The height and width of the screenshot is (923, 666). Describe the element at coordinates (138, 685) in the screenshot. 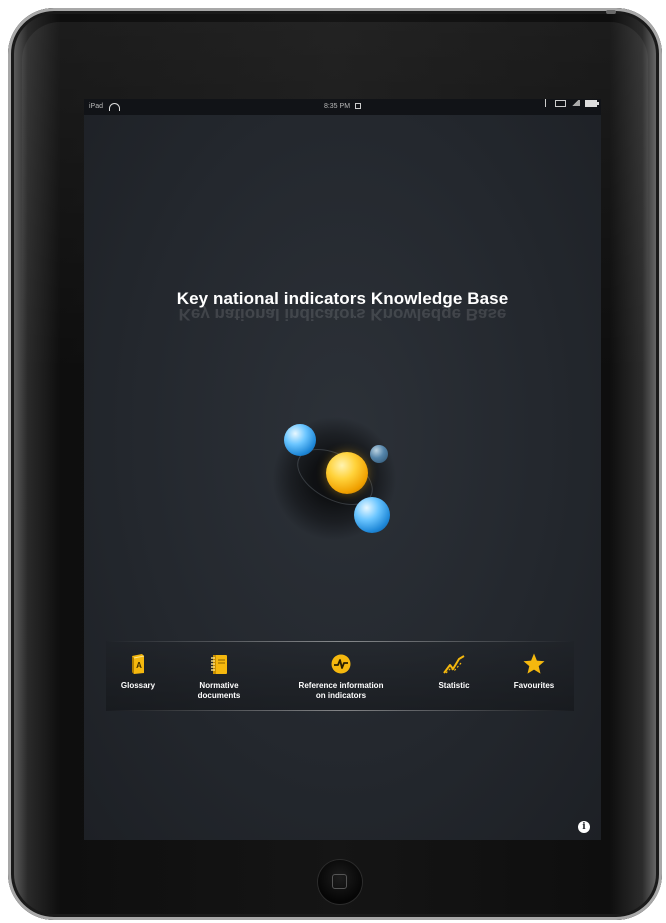

I see `toolbar-label-glossary: Glossary` at that location.